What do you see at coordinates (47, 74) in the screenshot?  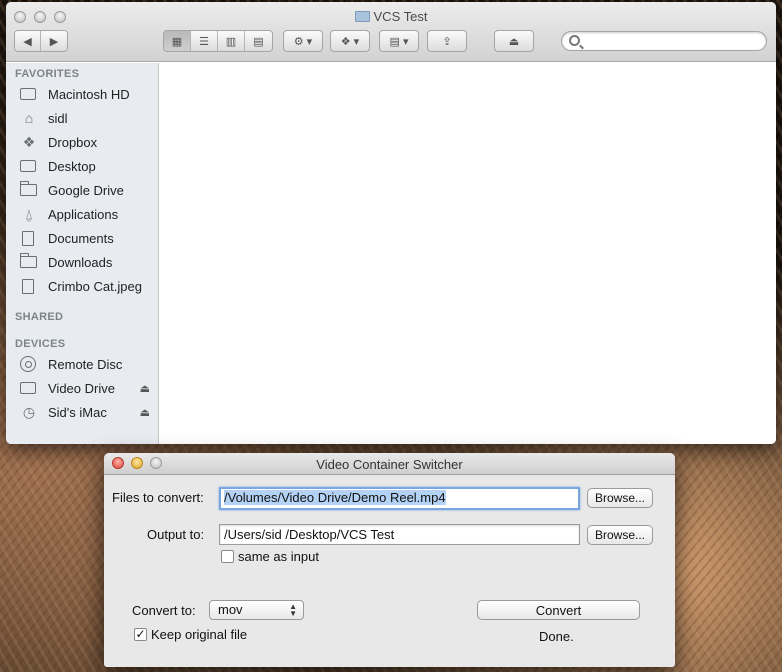 I see `favorites-heading: FAVORITES` at bounding box center [47, 74].